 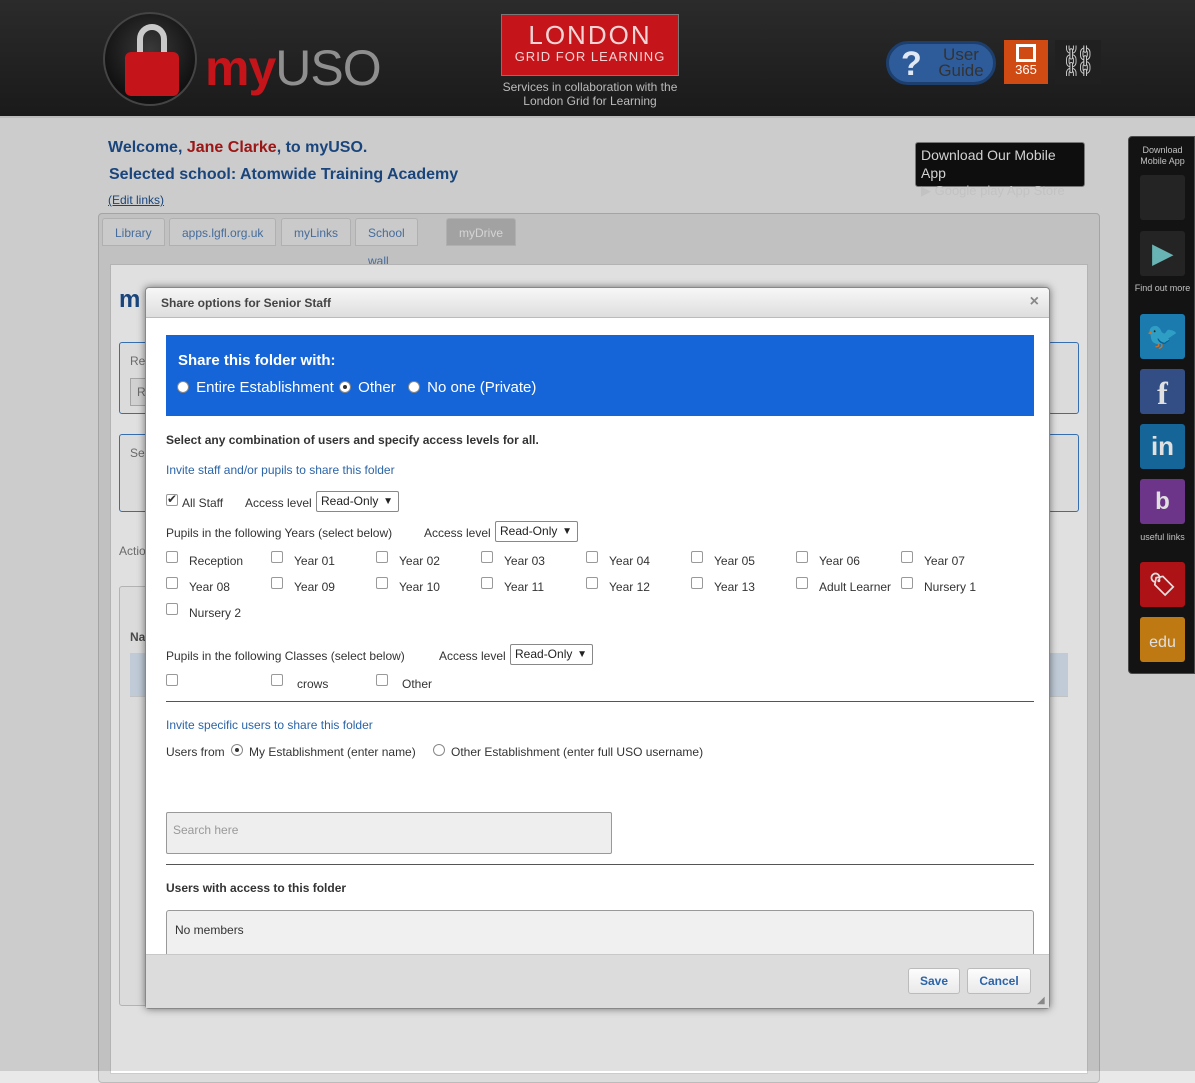 I want to click on save-button: Save, so click(x=934, y=981).